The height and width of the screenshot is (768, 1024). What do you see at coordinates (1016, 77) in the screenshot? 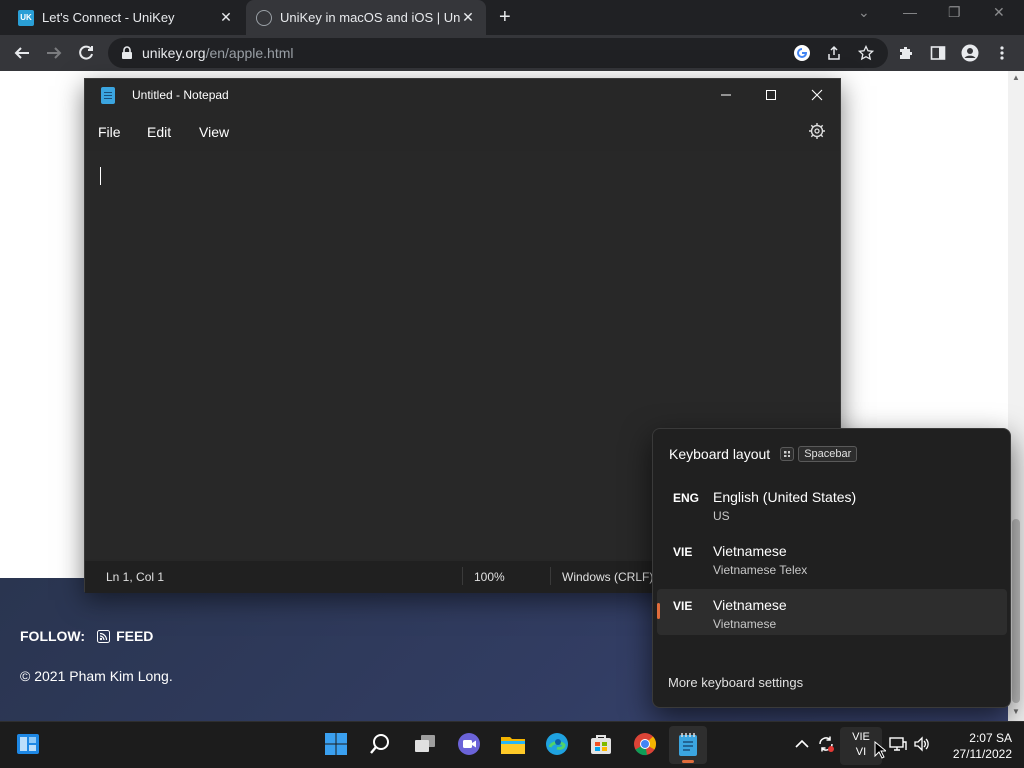
I see `scroll-up-icon: ▲` at bounding box center [1016, 77].